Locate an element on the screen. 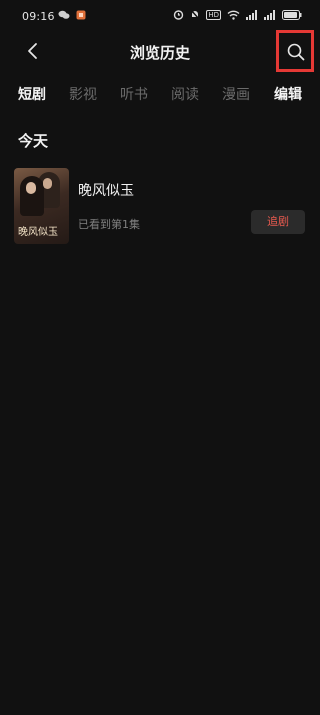  app-notification-icon is located at coordinates (81, 15).